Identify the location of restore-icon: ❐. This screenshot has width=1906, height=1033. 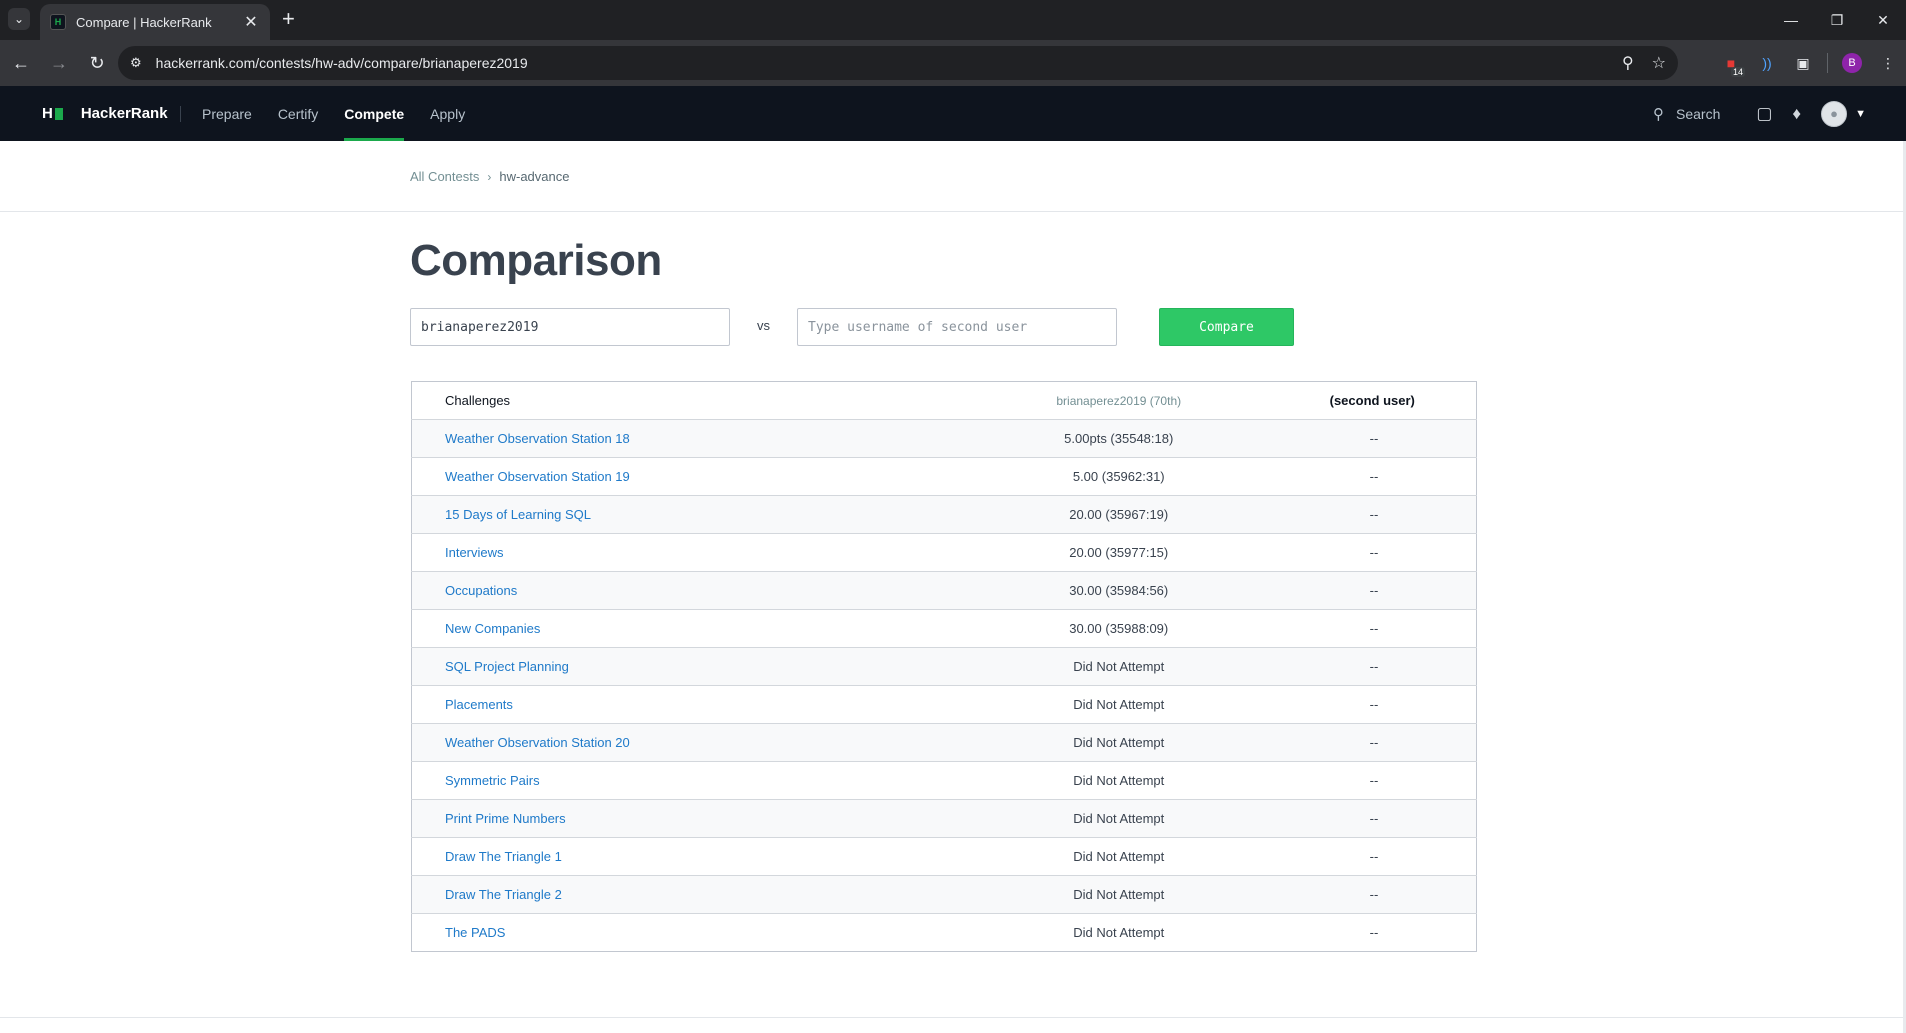
(1837, 20).